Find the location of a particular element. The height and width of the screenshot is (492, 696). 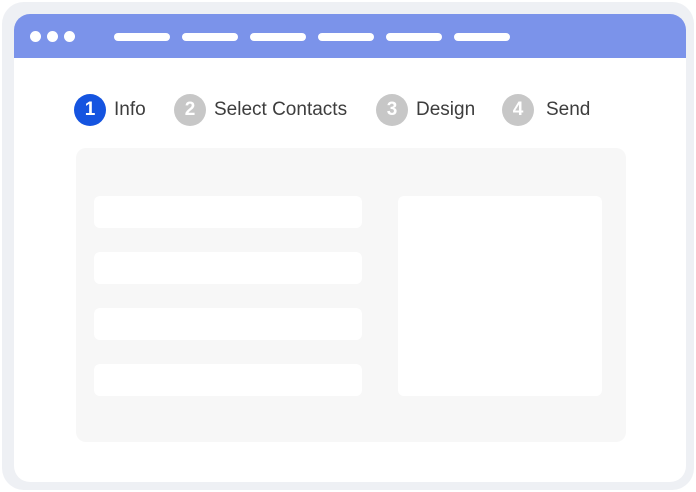

step-design: 3 Design is located at coordinates (425, 110).